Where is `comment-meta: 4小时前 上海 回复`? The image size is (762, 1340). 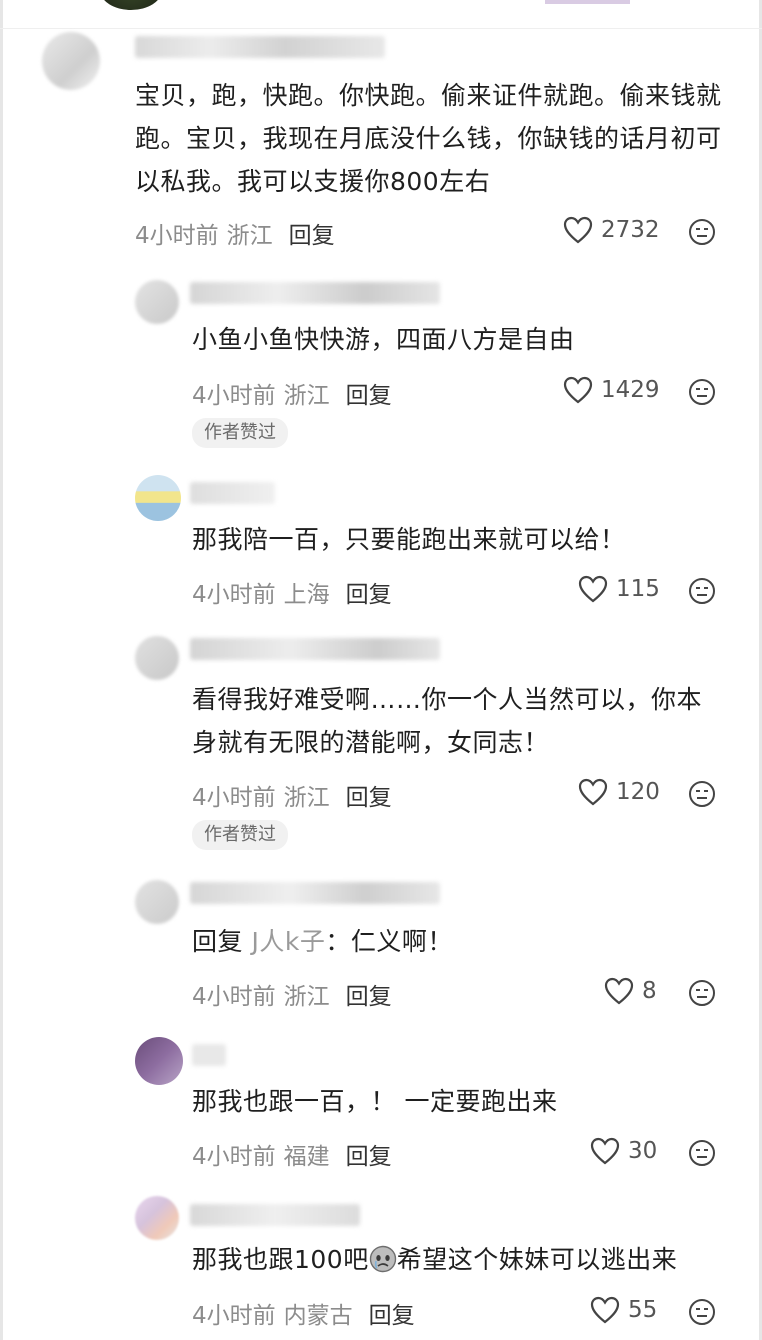
comment-meta: 4小时前 上海 回复 is located at coordinates (292, 592).